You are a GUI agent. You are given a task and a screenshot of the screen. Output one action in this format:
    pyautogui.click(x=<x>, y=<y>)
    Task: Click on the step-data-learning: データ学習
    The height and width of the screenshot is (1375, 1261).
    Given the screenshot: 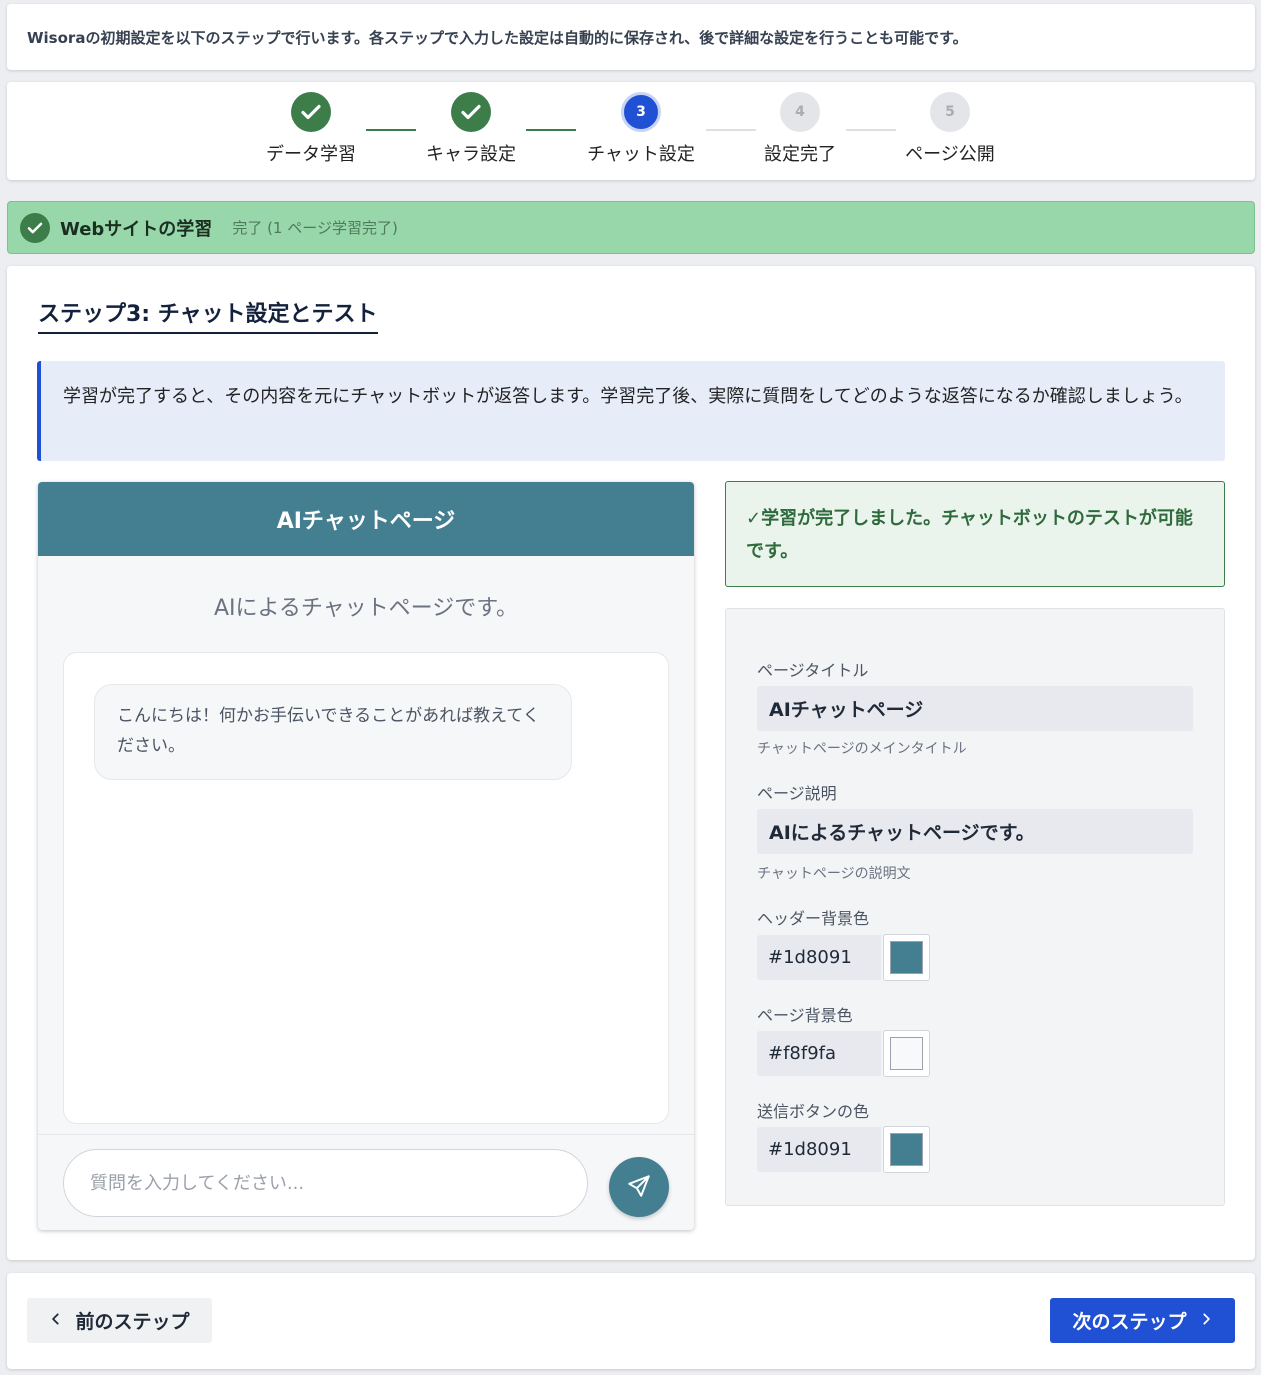 What is the action you would take?
    pyautogui.click(x=311, y=129)
    